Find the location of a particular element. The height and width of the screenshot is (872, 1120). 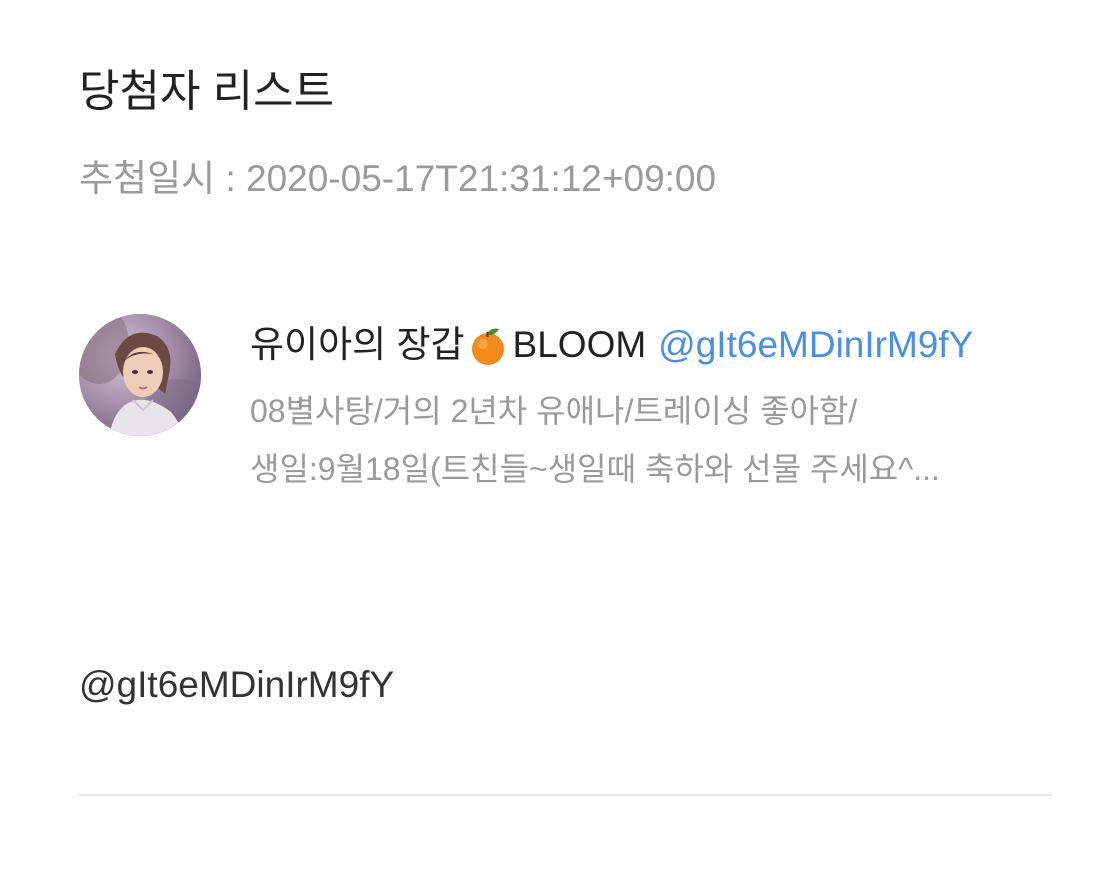

page-title: 당첨자 리스트 is located at coordinates (207, 91).